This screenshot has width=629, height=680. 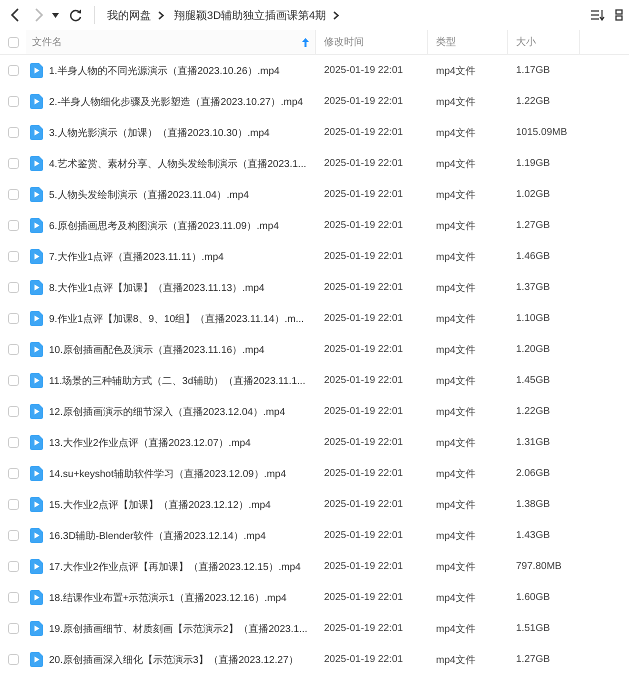 I want to click on sort-icon, so click(x=598, y=15).